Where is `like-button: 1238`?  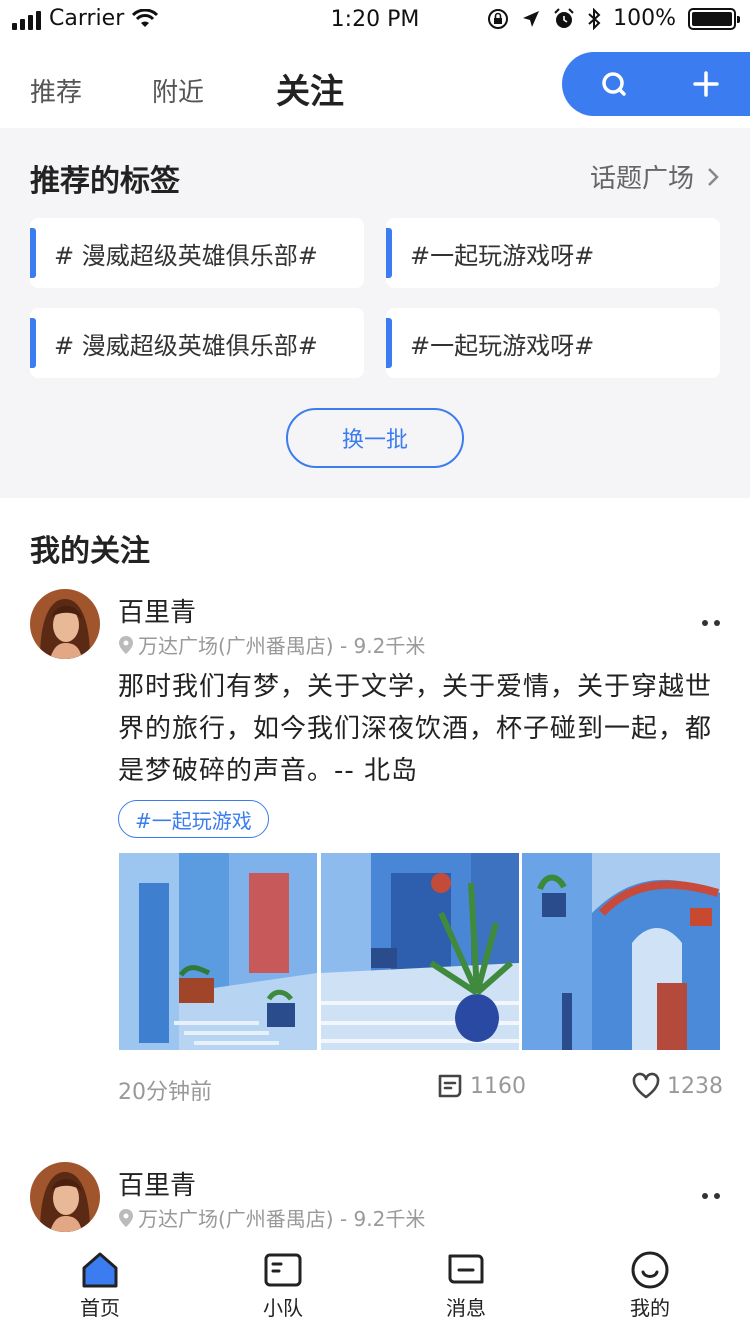 like-button: 1238 is located at coordinates (677, 1086).